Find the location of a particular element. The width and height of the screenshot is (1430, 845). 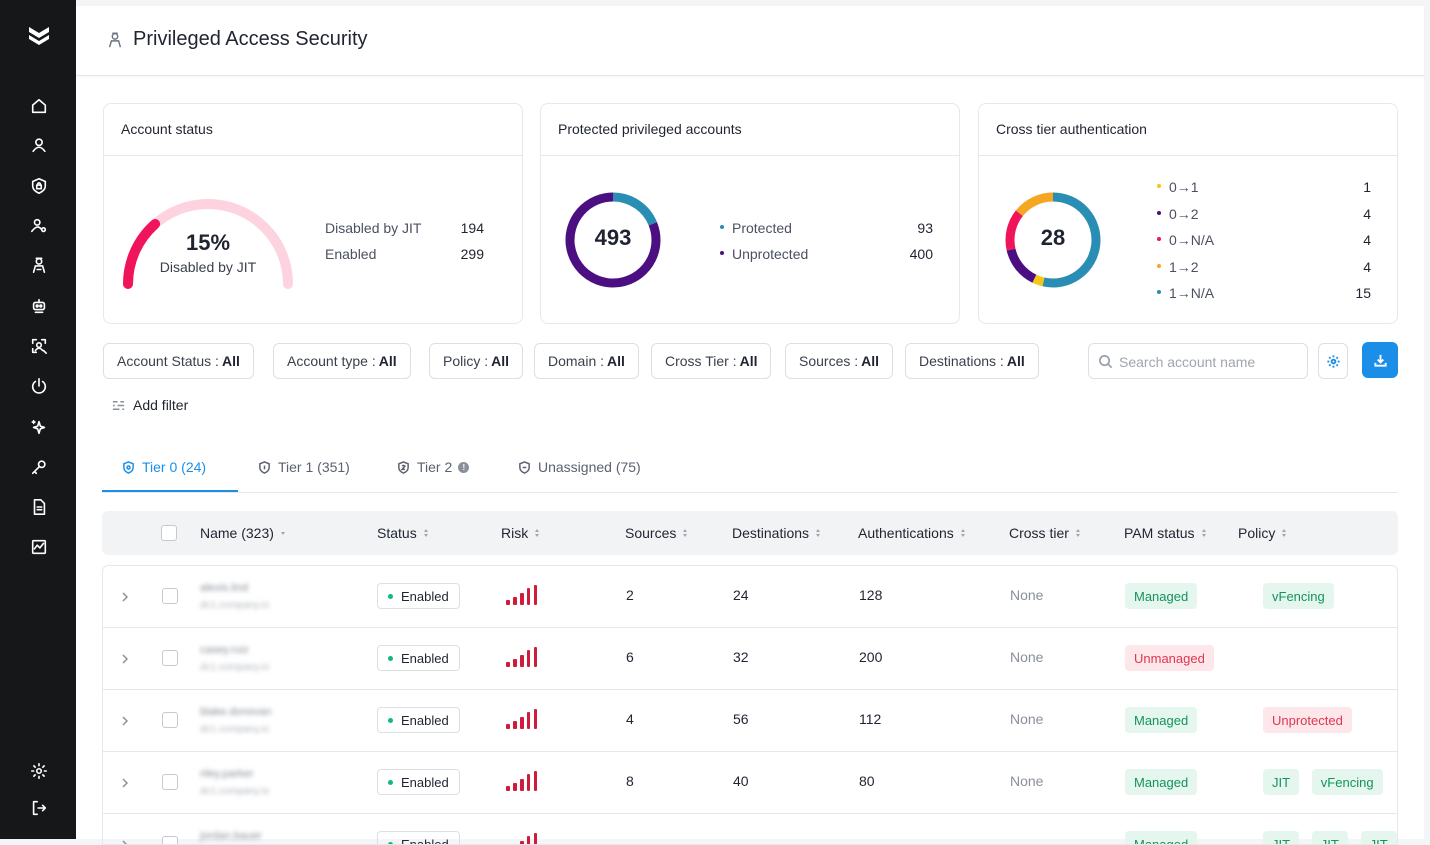

column-header: Authentications is located at coordinates (911, 533).